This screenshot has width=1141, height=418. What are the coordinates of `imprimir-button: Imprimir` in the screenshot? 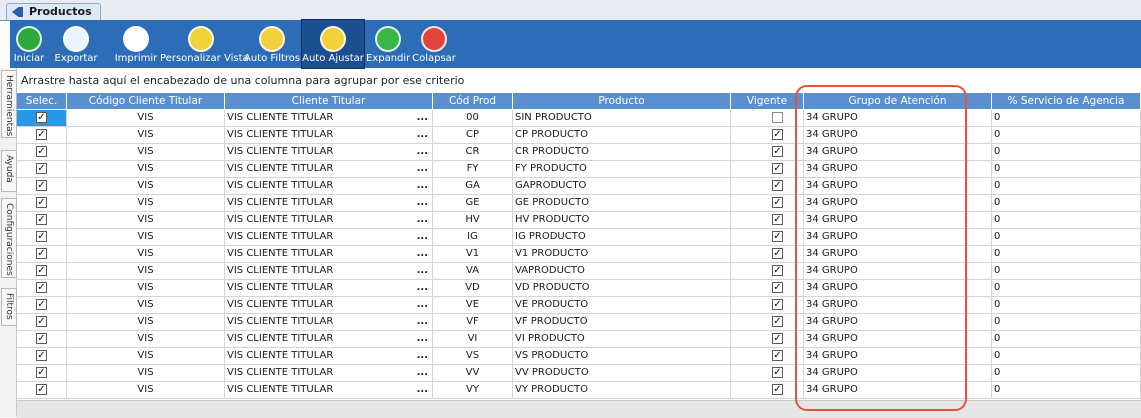 It's located at (136, 44).